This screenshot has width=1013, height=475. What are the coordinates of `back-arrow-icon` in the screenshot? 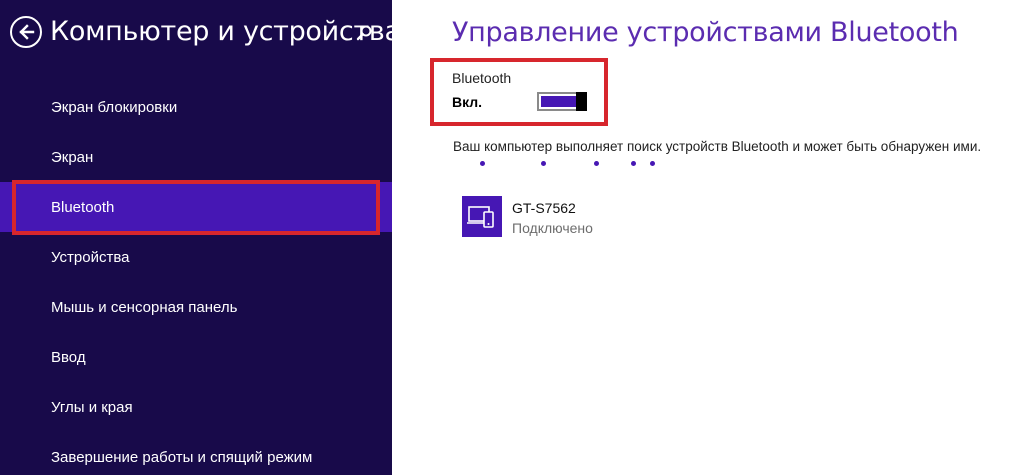 It's located at (27, 32).